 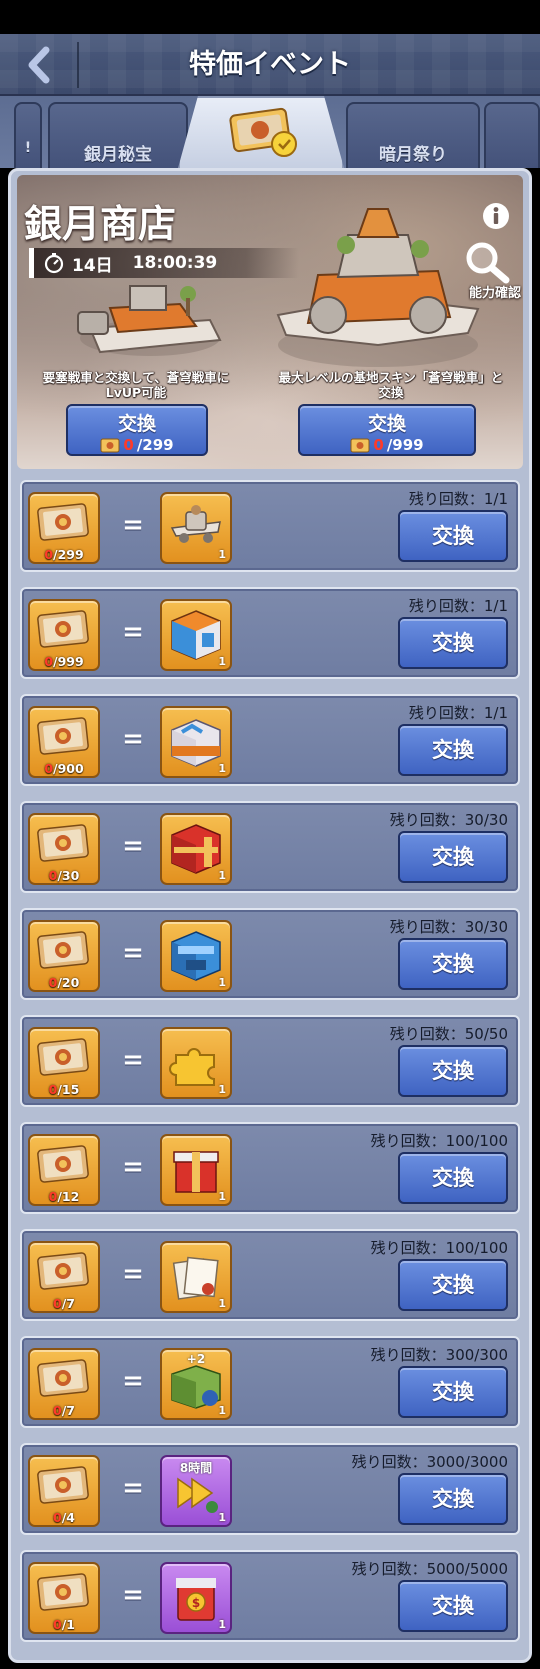 What do you see at coordinates (196, 1491) in the screenshot?
I see `reward-item-card: 8時間 1` at bounding box center [196, 1491].